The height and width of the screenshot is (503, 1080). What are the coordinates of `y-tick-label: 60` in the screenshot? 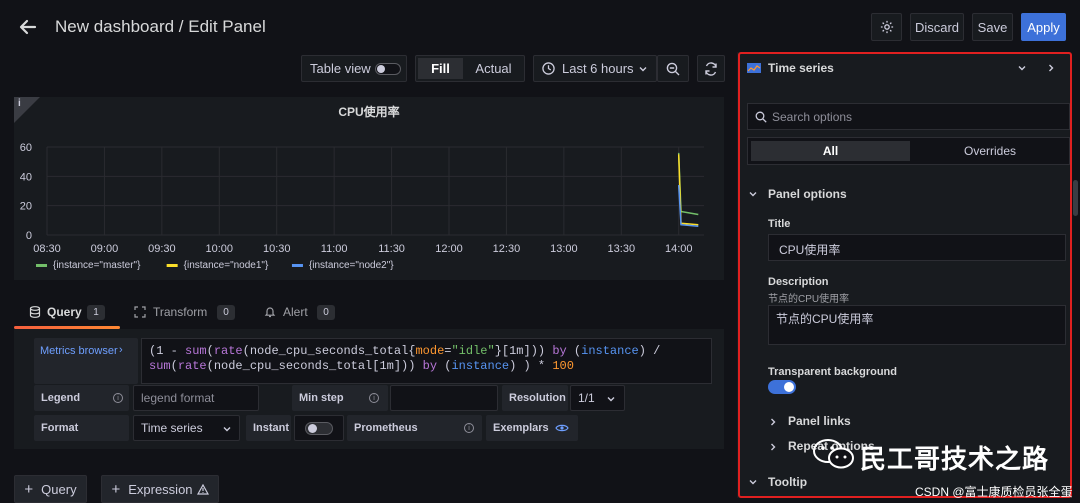 It's located at (26, 148).